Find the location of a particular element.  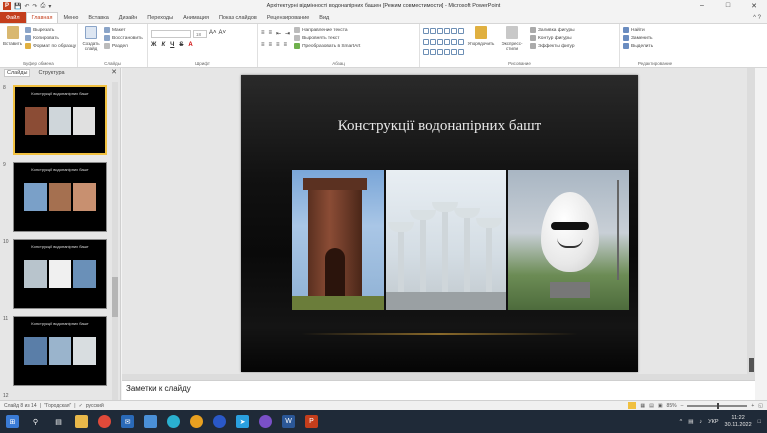

zoom-out-icon: – is located at coordinates (682, 406).